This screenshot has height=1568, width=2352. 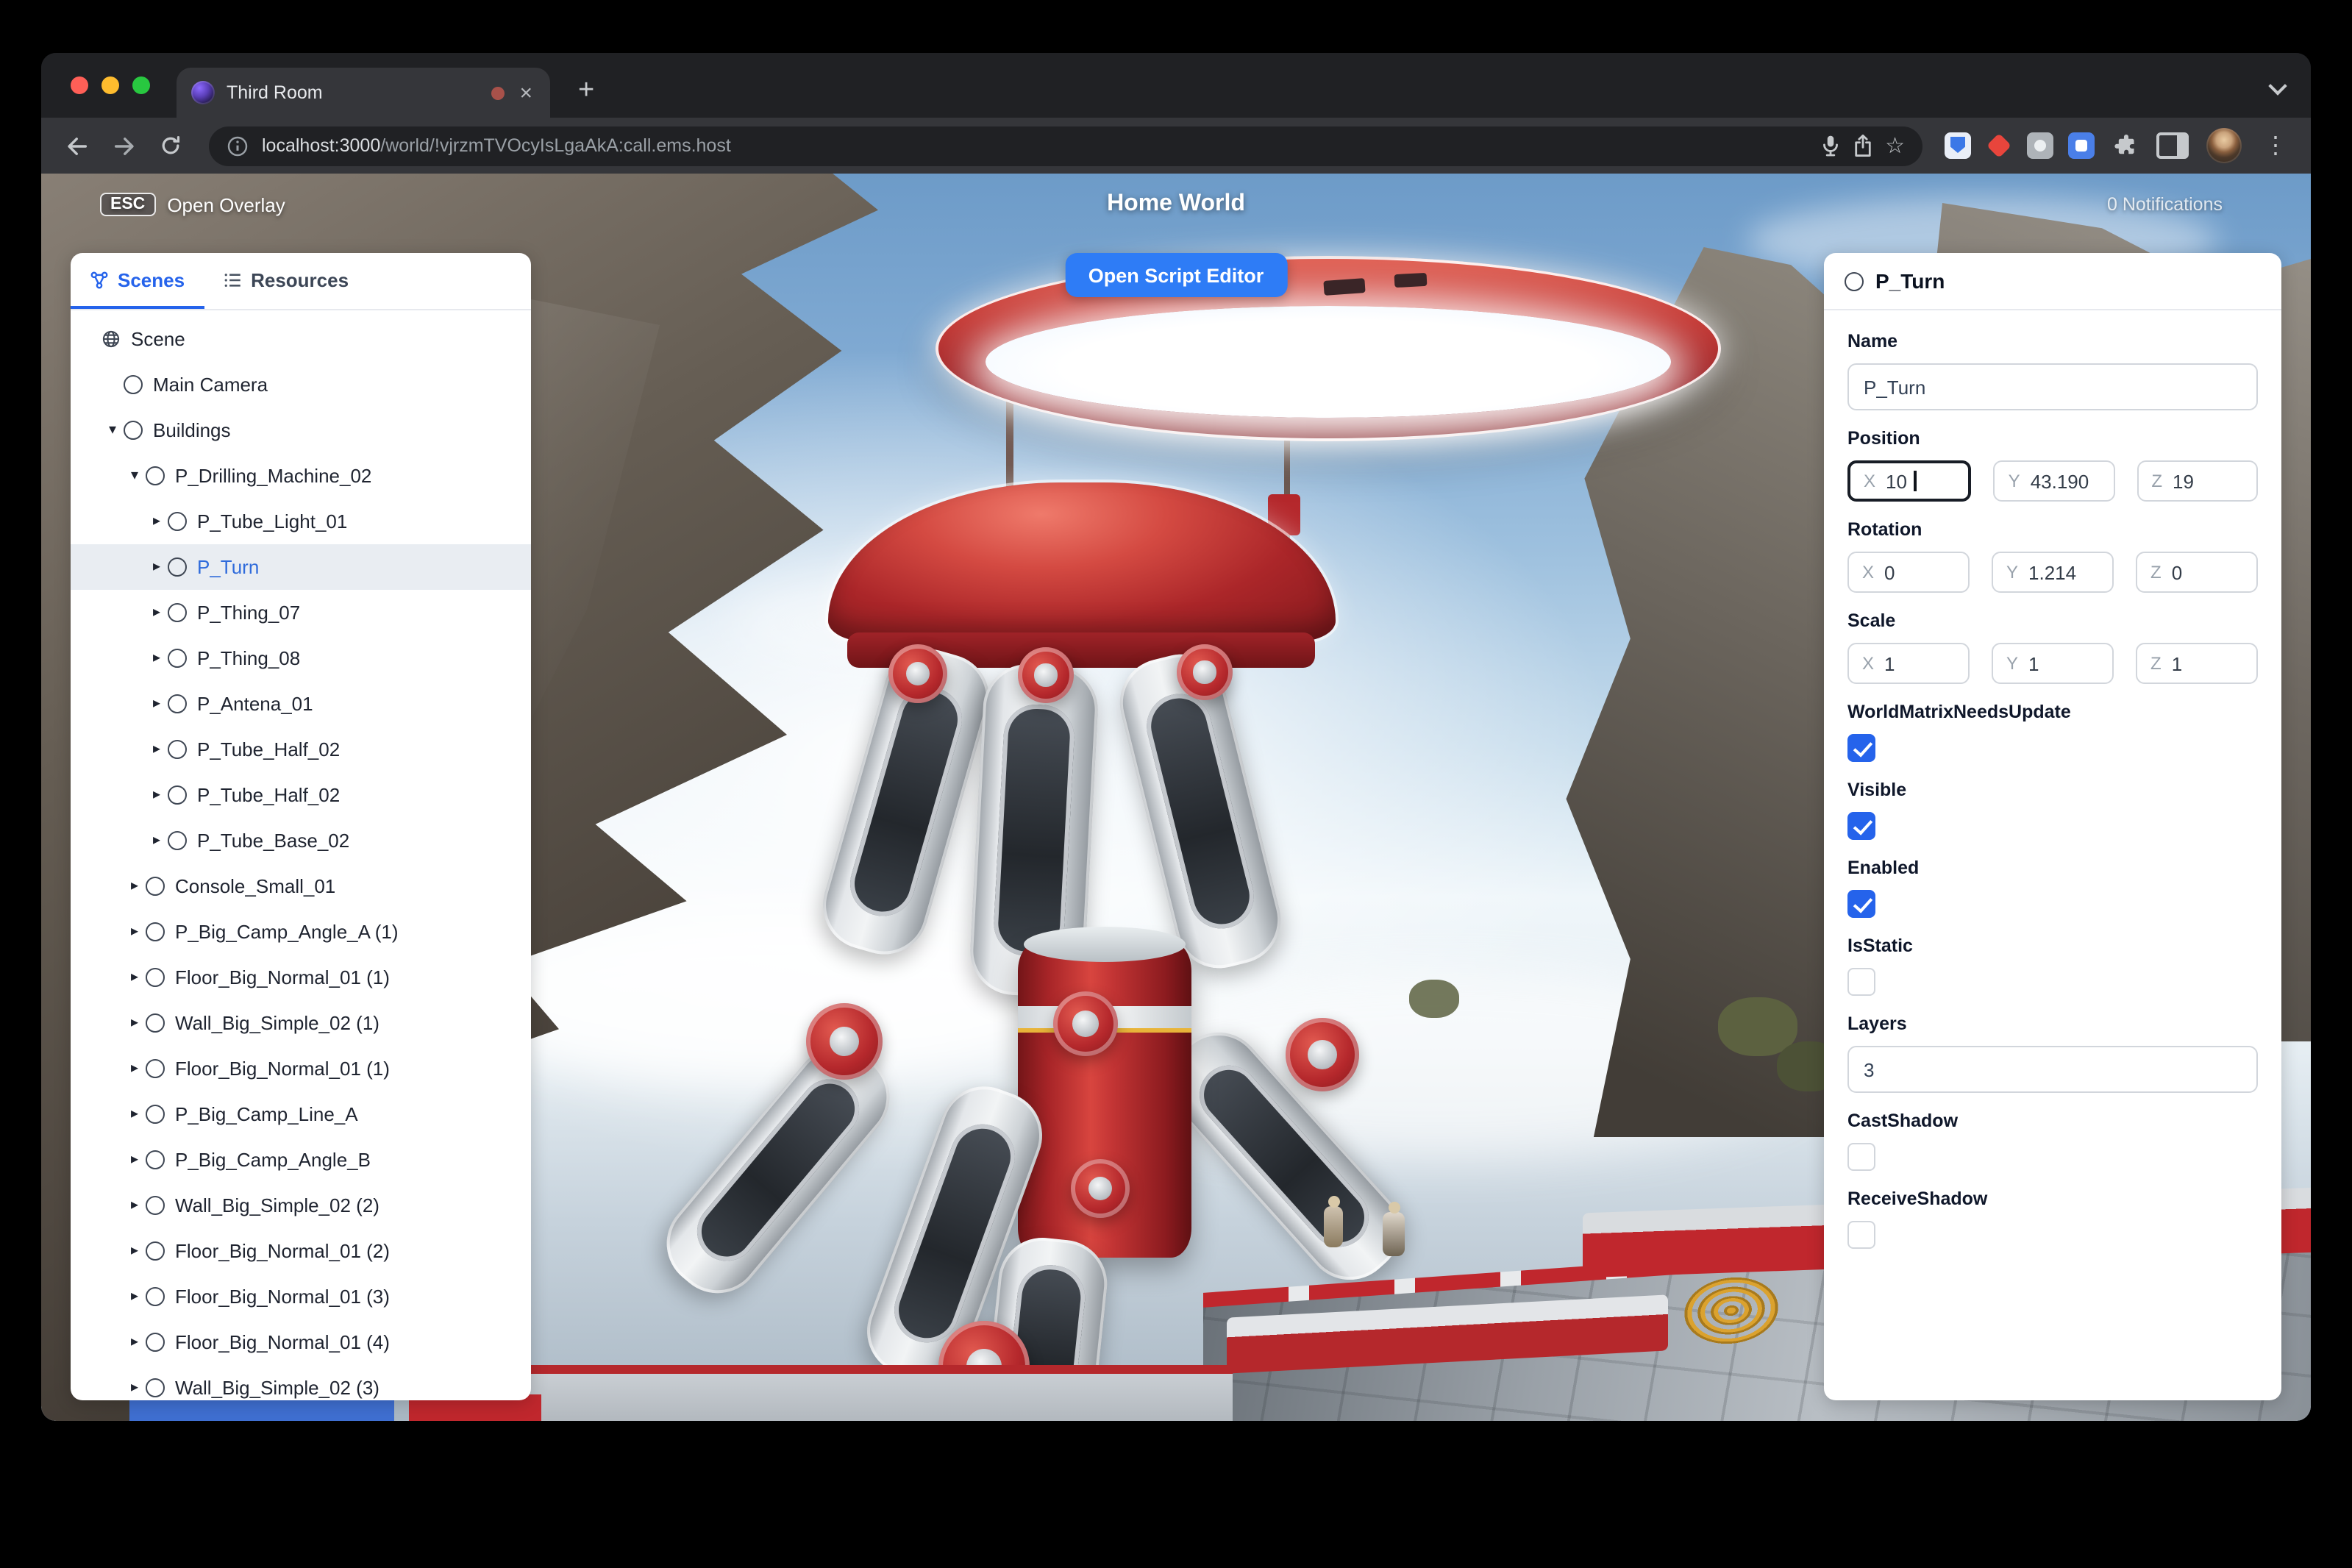 What do you see at coordinates (301, 1114) in the screenshot?
I see `tree-row: ▸ P_Big_Camp_Line_A` at bounding box center [301, 1114].